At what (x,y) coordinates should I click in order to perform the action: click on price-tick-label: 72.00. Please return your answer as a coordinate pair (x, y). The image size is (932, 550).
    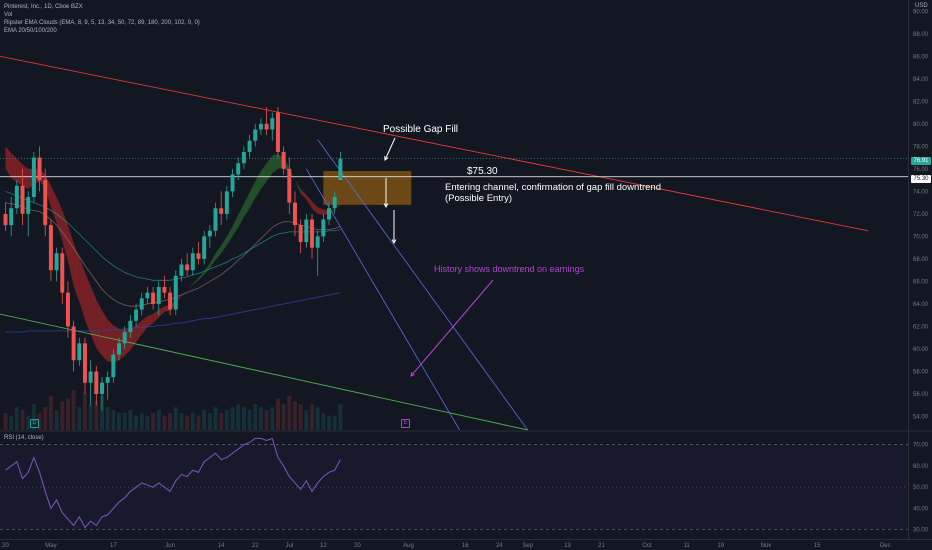
    Looking at the image, I should click on (921, 215).